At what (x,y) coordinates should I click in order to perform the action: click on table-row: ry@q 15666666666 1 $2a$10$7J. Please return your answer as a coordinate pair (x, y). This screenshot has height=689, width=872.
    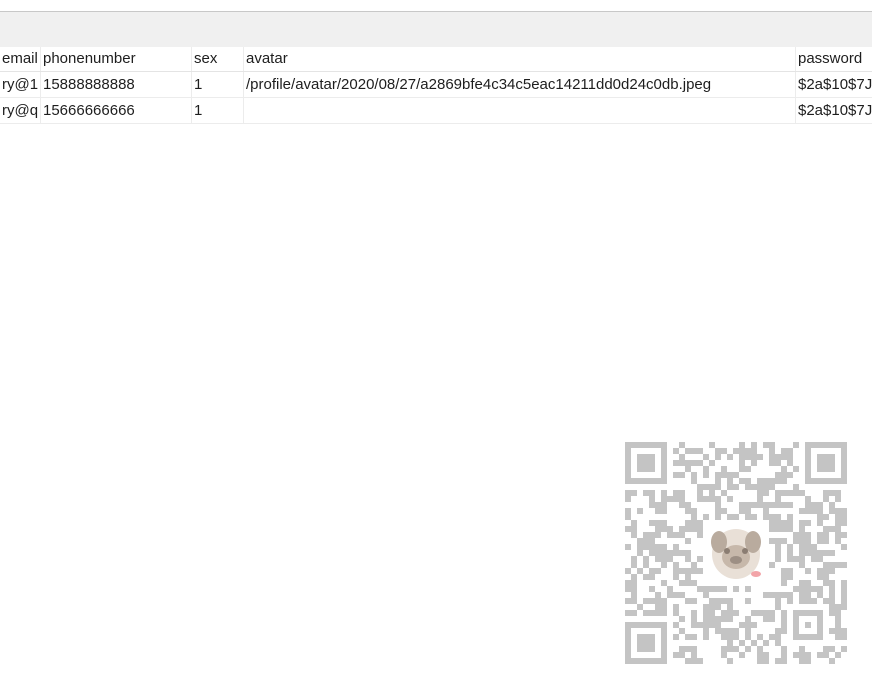
    Looking at the image, I should click on (436, 111).